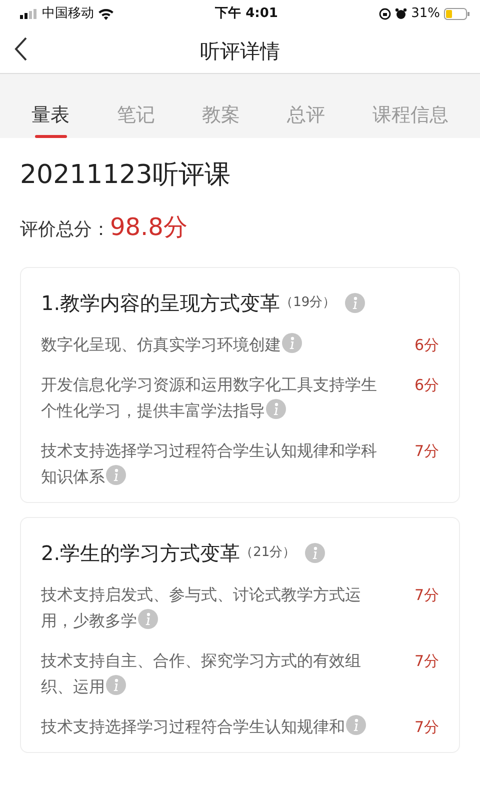 The width and height of the screenshot is (480, 800). Describe the element at coordinates (201, 674) in the screenshot. I see `criterion-text: 技术支持自主、合作、探究学习方式的有效组织、运用` at that location.